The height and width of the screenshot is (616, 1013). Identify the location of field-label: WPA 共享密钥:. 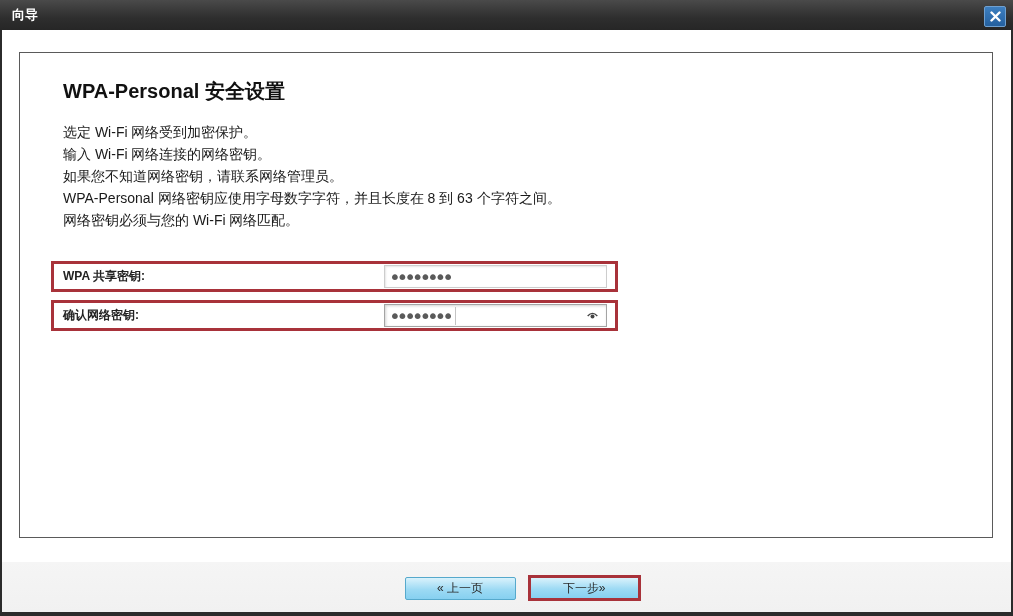
(104, 276).